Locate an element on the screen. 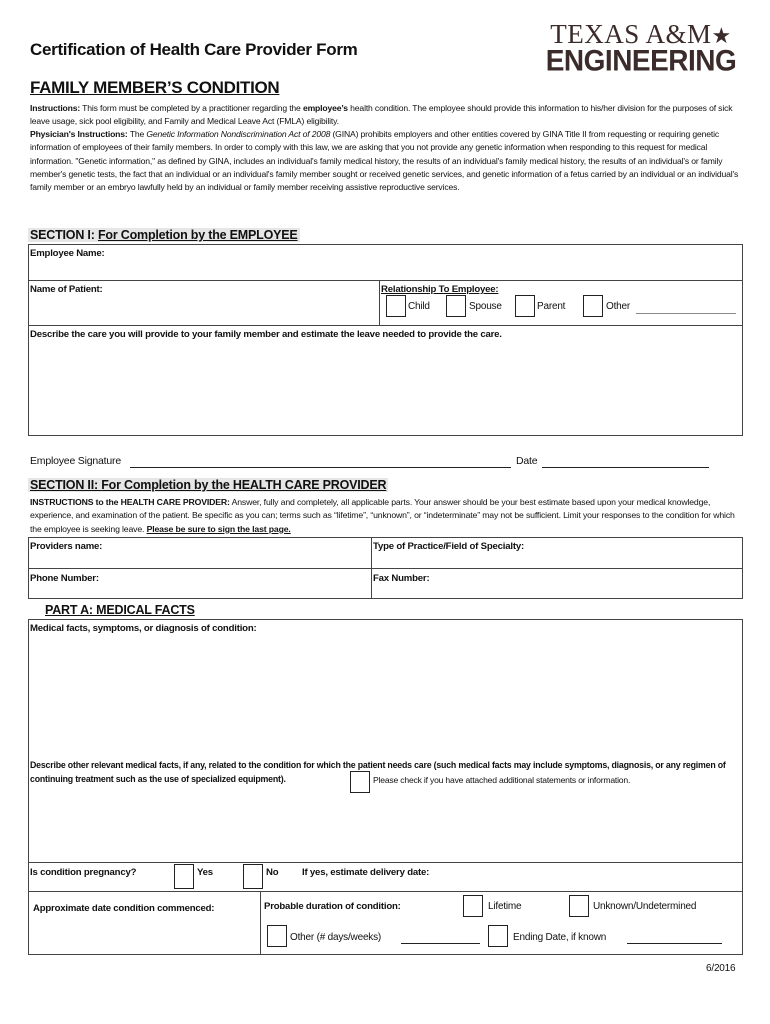 This screenshot has width=770, height=1024. logo-line2: ENGINEERING is located at coordinates (641, 60).